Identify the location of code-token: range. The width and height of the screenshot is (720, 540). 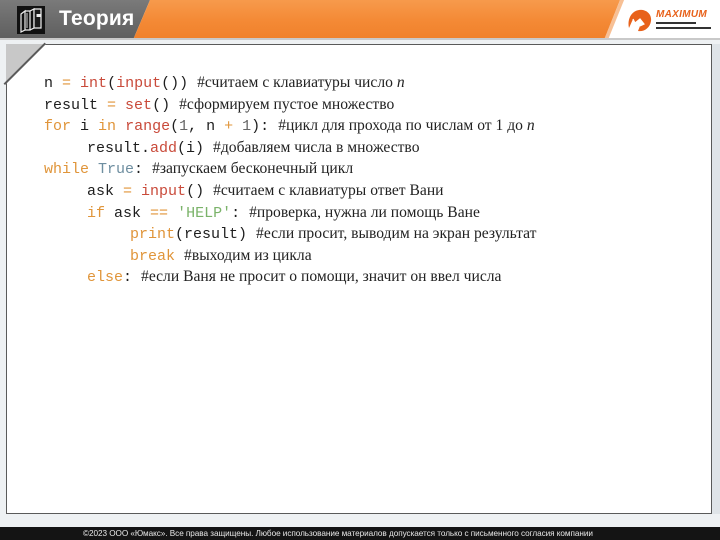
(148, 127).